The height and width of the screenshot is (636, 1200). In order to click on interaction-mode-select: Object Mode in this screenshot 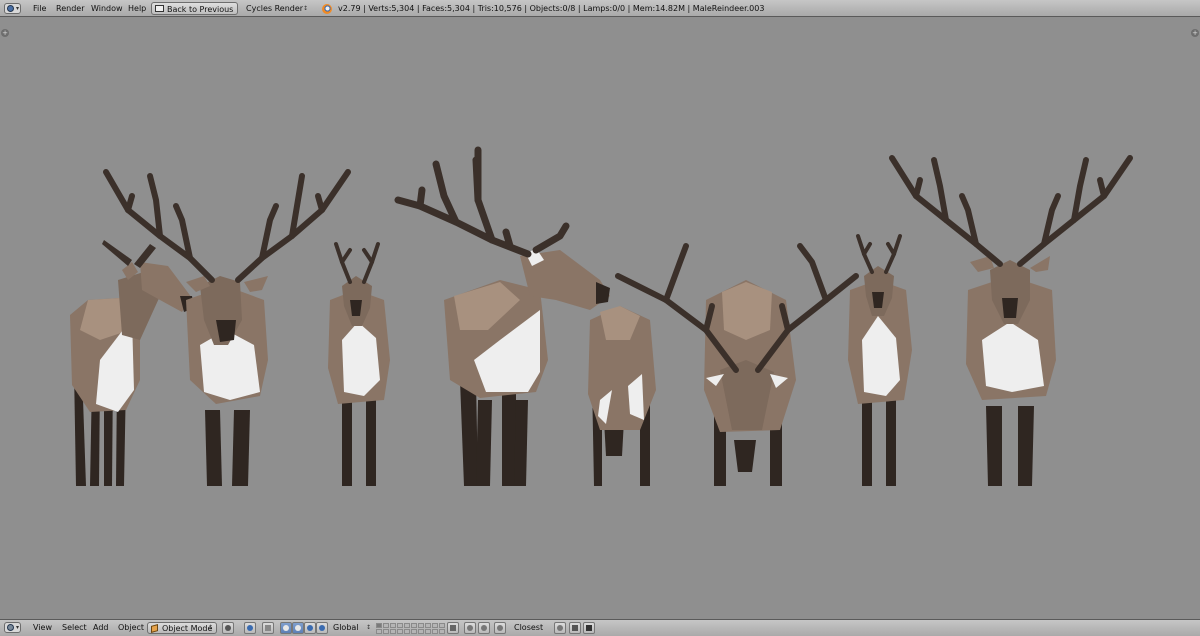, I will do `click(182, 628)`.